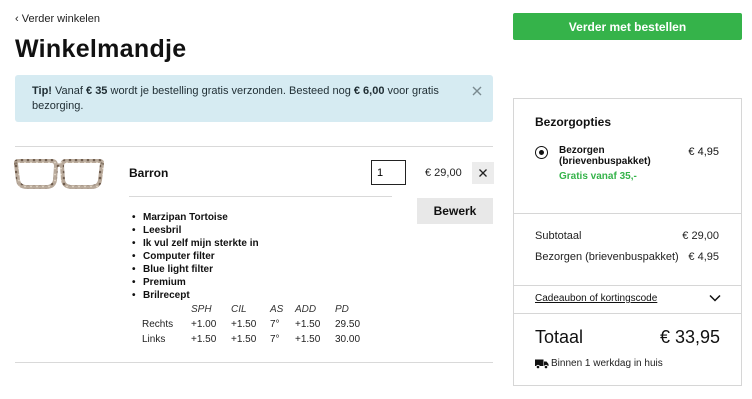  Describe the element at coordinates (277, 309) in the screenshot. I see `table-header: AS` at that location.